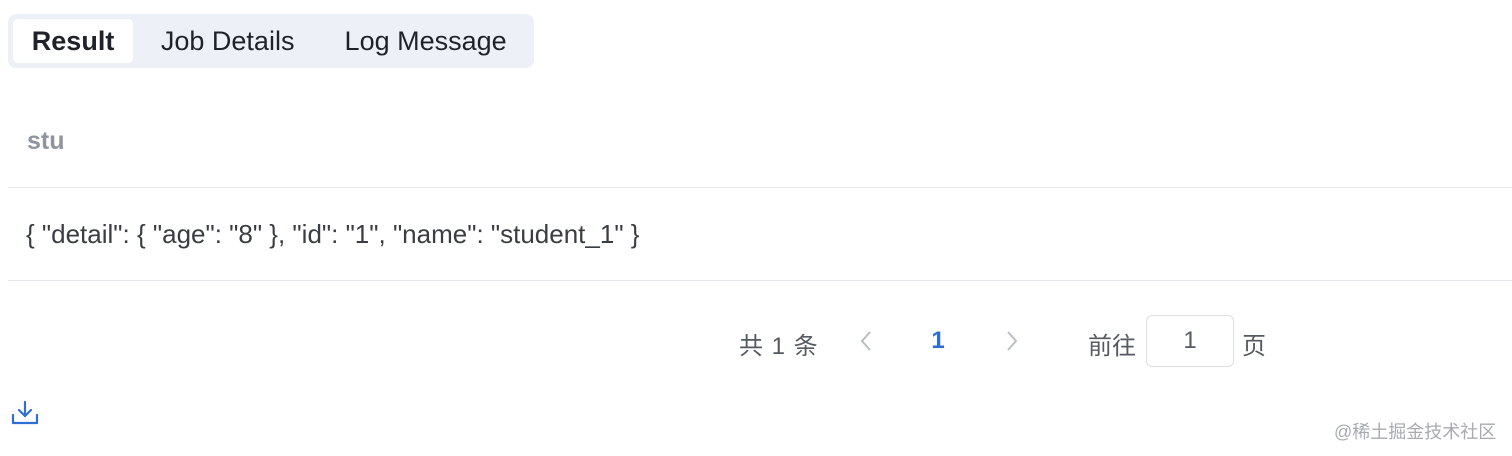 The width and height of the screenshot is (1512, 456). I want to click on pagination: 共 1 条 1 前往 页, so click(756, 341).